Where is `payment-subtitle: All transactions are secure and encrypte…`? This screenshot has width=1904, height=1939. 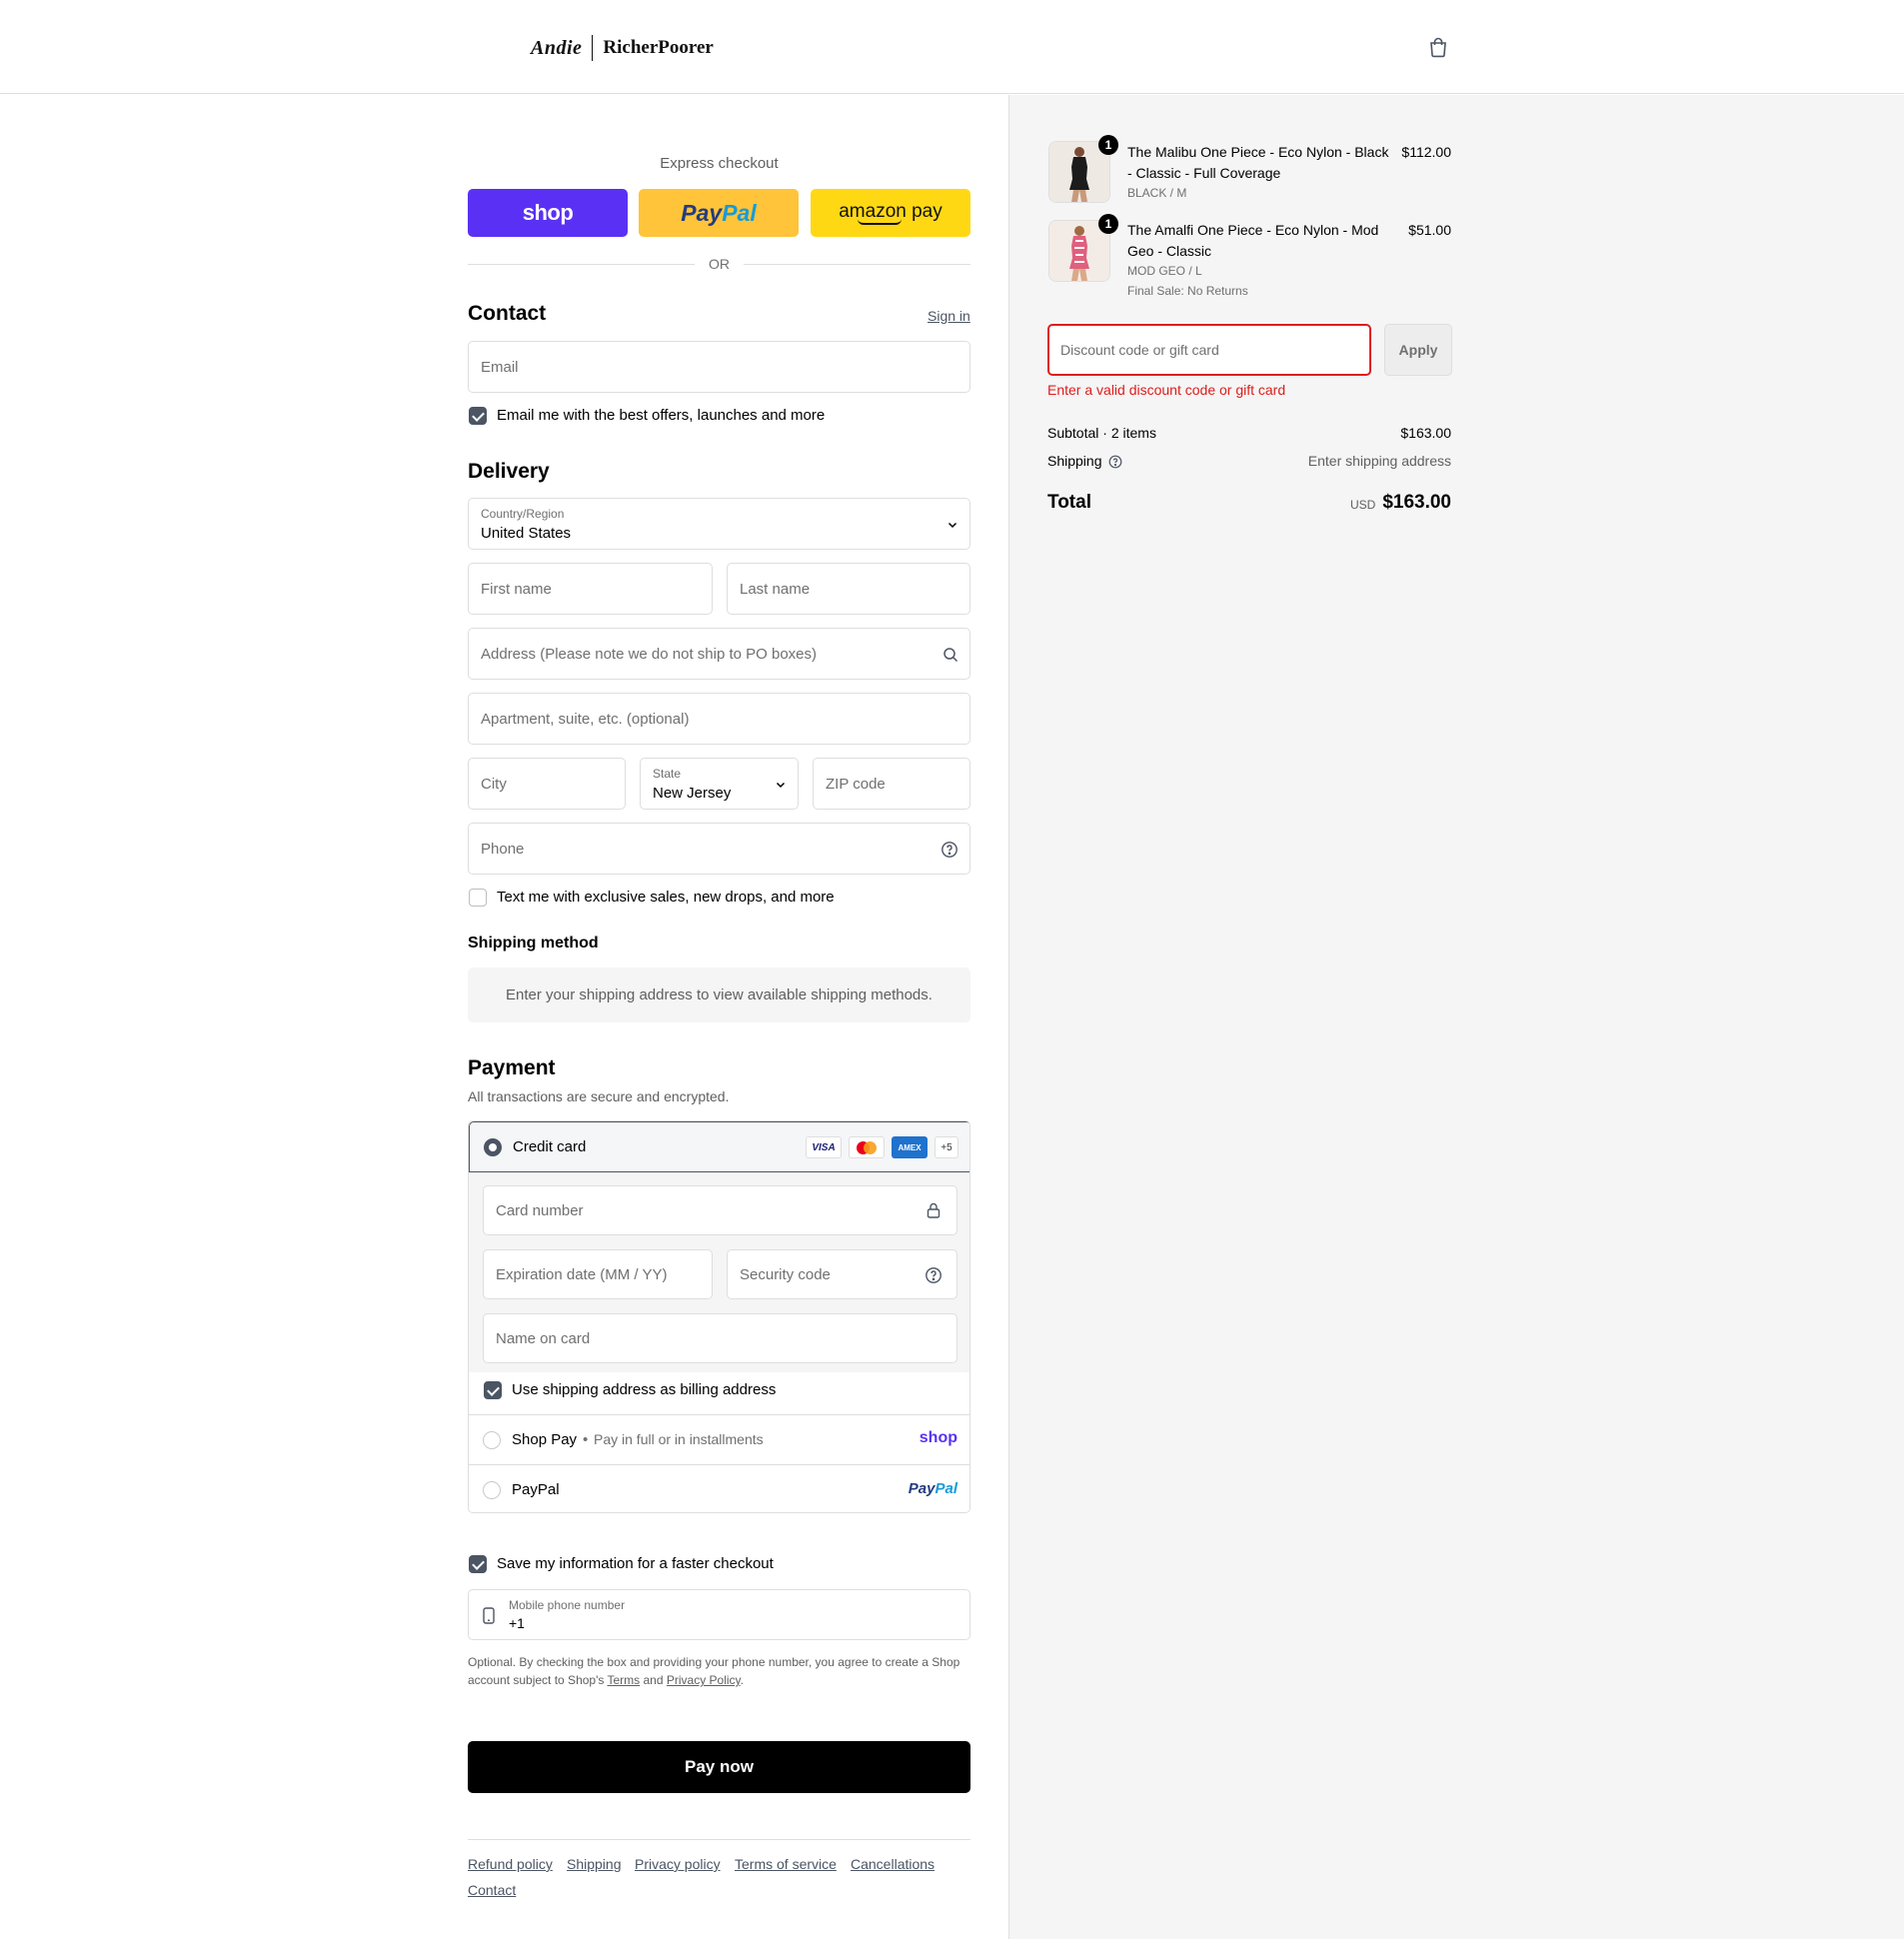 payment-subtitle: All transactions are secure and encrypte… is located at coordinates (599, 1096).